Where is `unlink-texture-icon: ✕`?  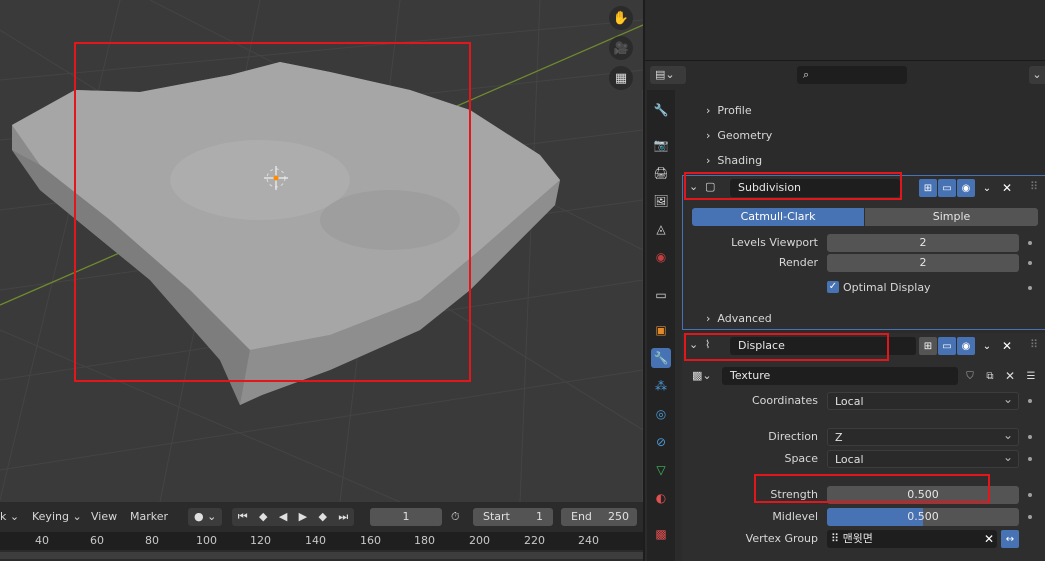
unlink-texture-icon: ✕ is located at coordinates (1010, 376).